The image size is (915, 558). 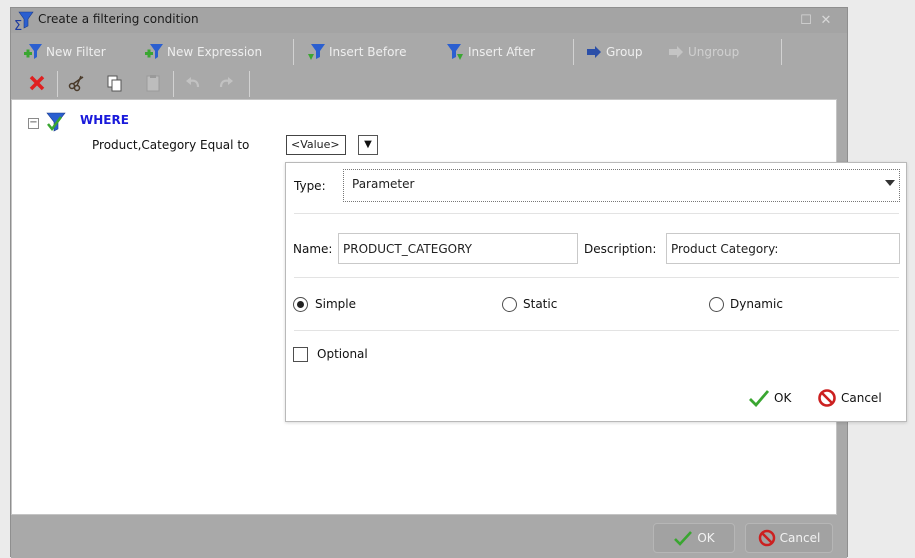 I want to click on group-icon, so click(x=594, y=52).